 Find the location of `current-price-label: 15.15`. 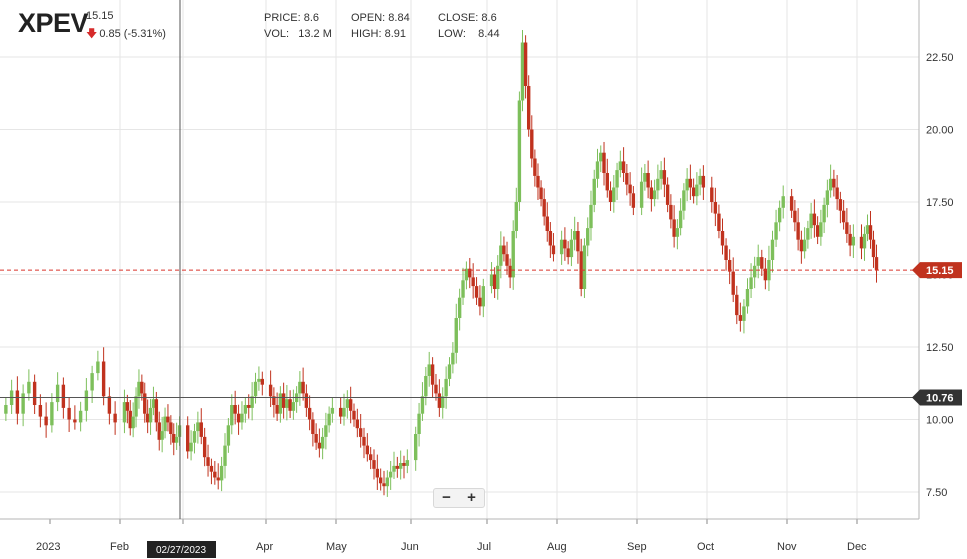

current-price-label: 15.15 is located at coordinates (940, 271).